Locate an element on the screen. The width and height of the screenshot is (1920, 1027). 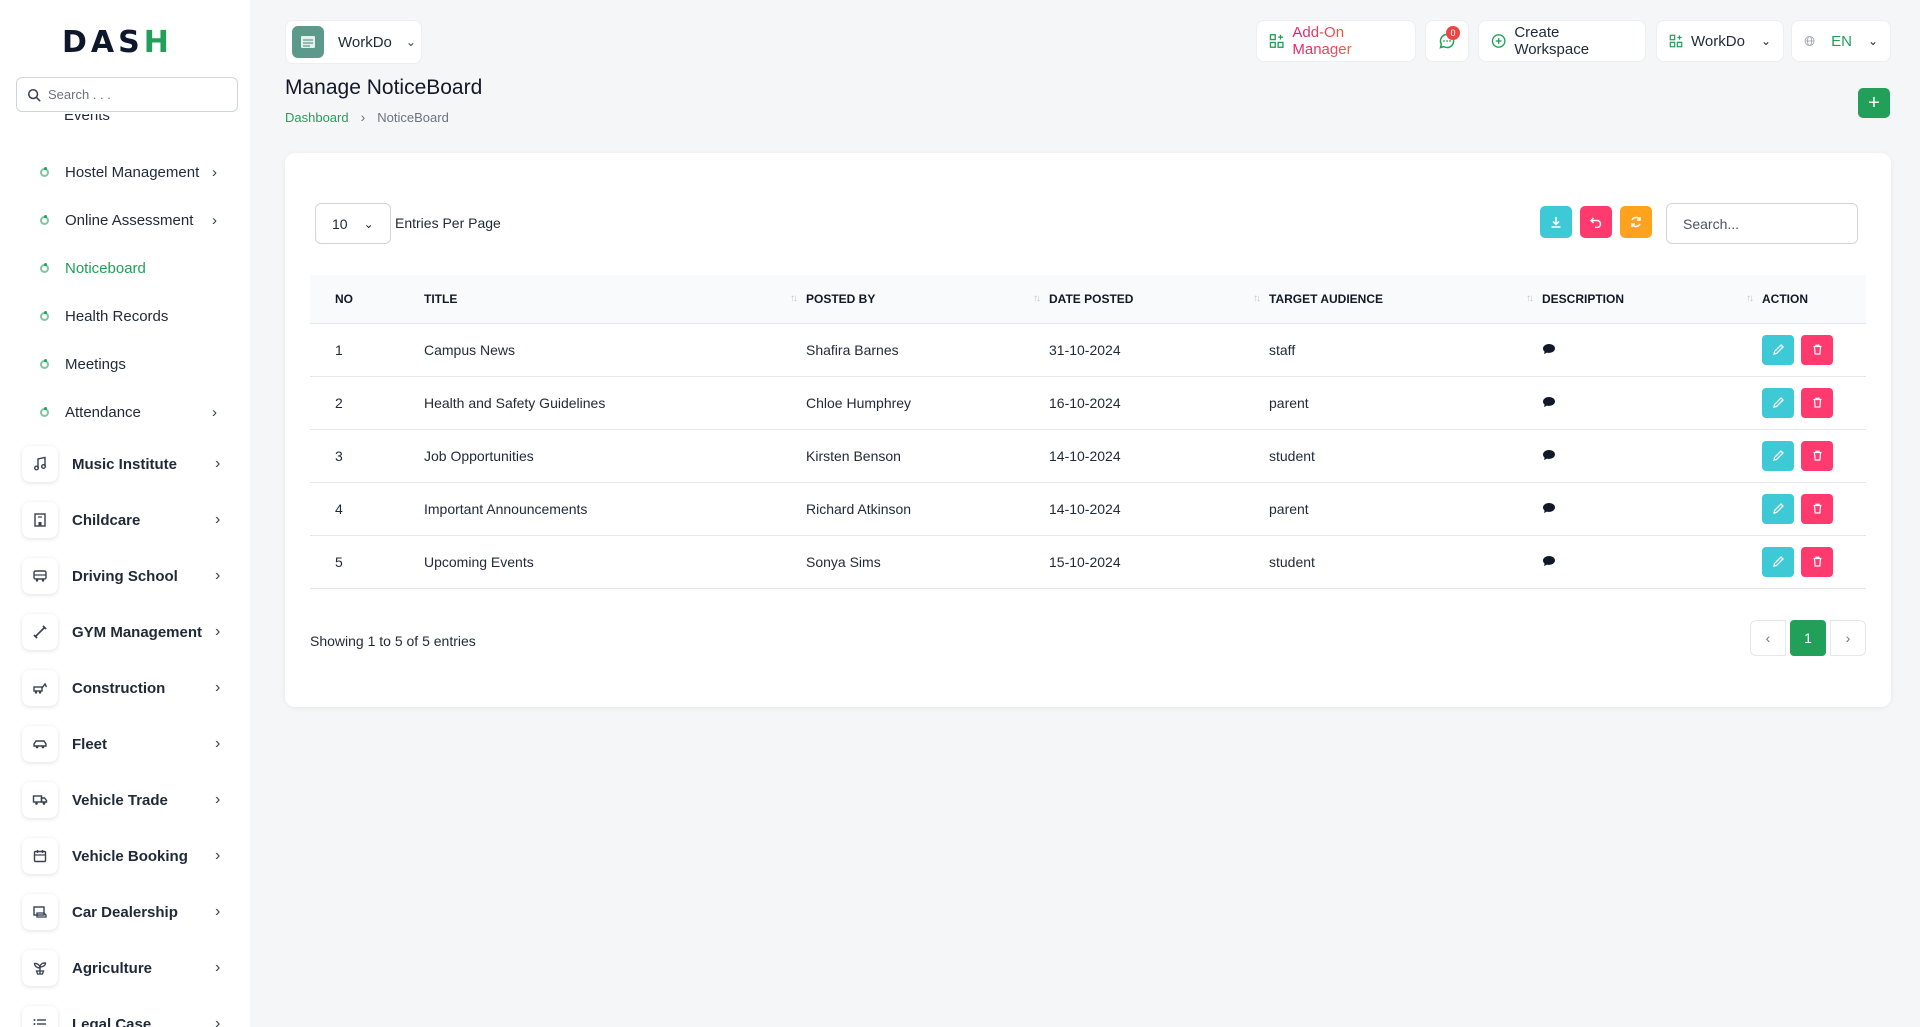
sidebar-item-vehicle-booking: Vehicle Booking › is located at coordinates (127, 856).